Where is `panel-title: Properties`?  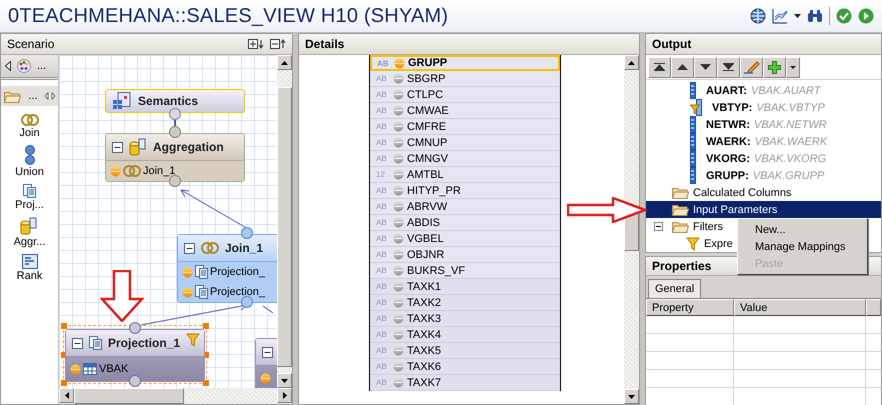 panel-title: Properties is located at coordinates (682, 266).